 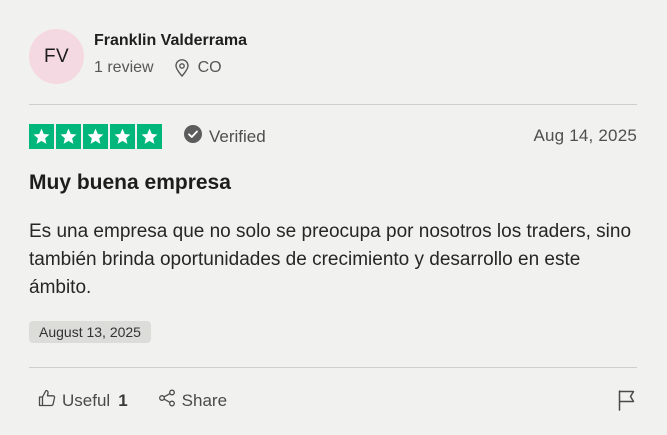 What do you see at coordinates (627, 402) in the screenshot?
I see `flag-icon` at bounding box center [627, 402].